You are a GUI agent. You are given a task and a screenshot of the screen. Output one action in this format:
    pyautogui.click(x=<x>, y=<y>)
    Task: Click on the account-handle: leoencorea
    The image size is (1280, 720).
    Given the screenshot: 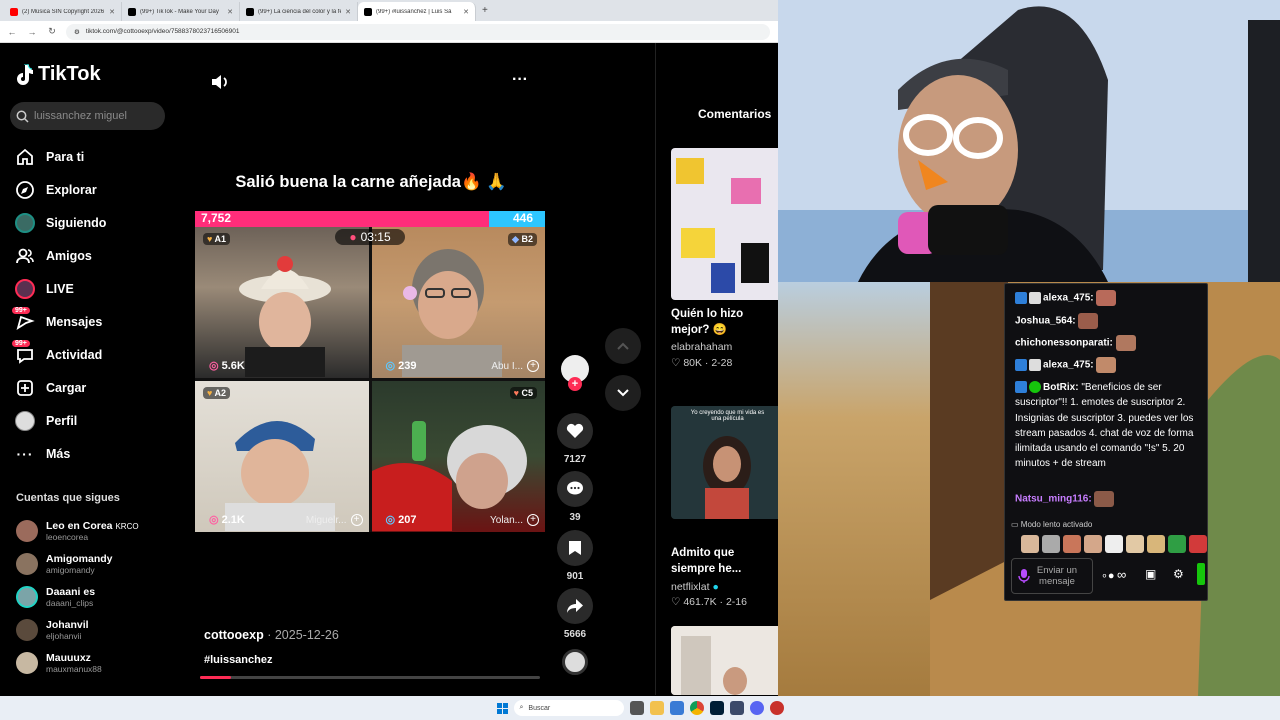 What is the action you would take?
    pyautogui.click(x=67, y=537)
    